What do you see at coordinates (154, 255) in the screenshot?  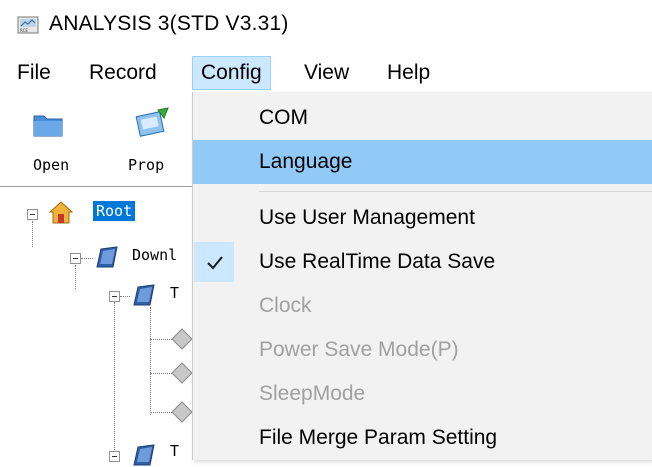 I see `tree-item-download: Downl` at bounding box center [154, 255].